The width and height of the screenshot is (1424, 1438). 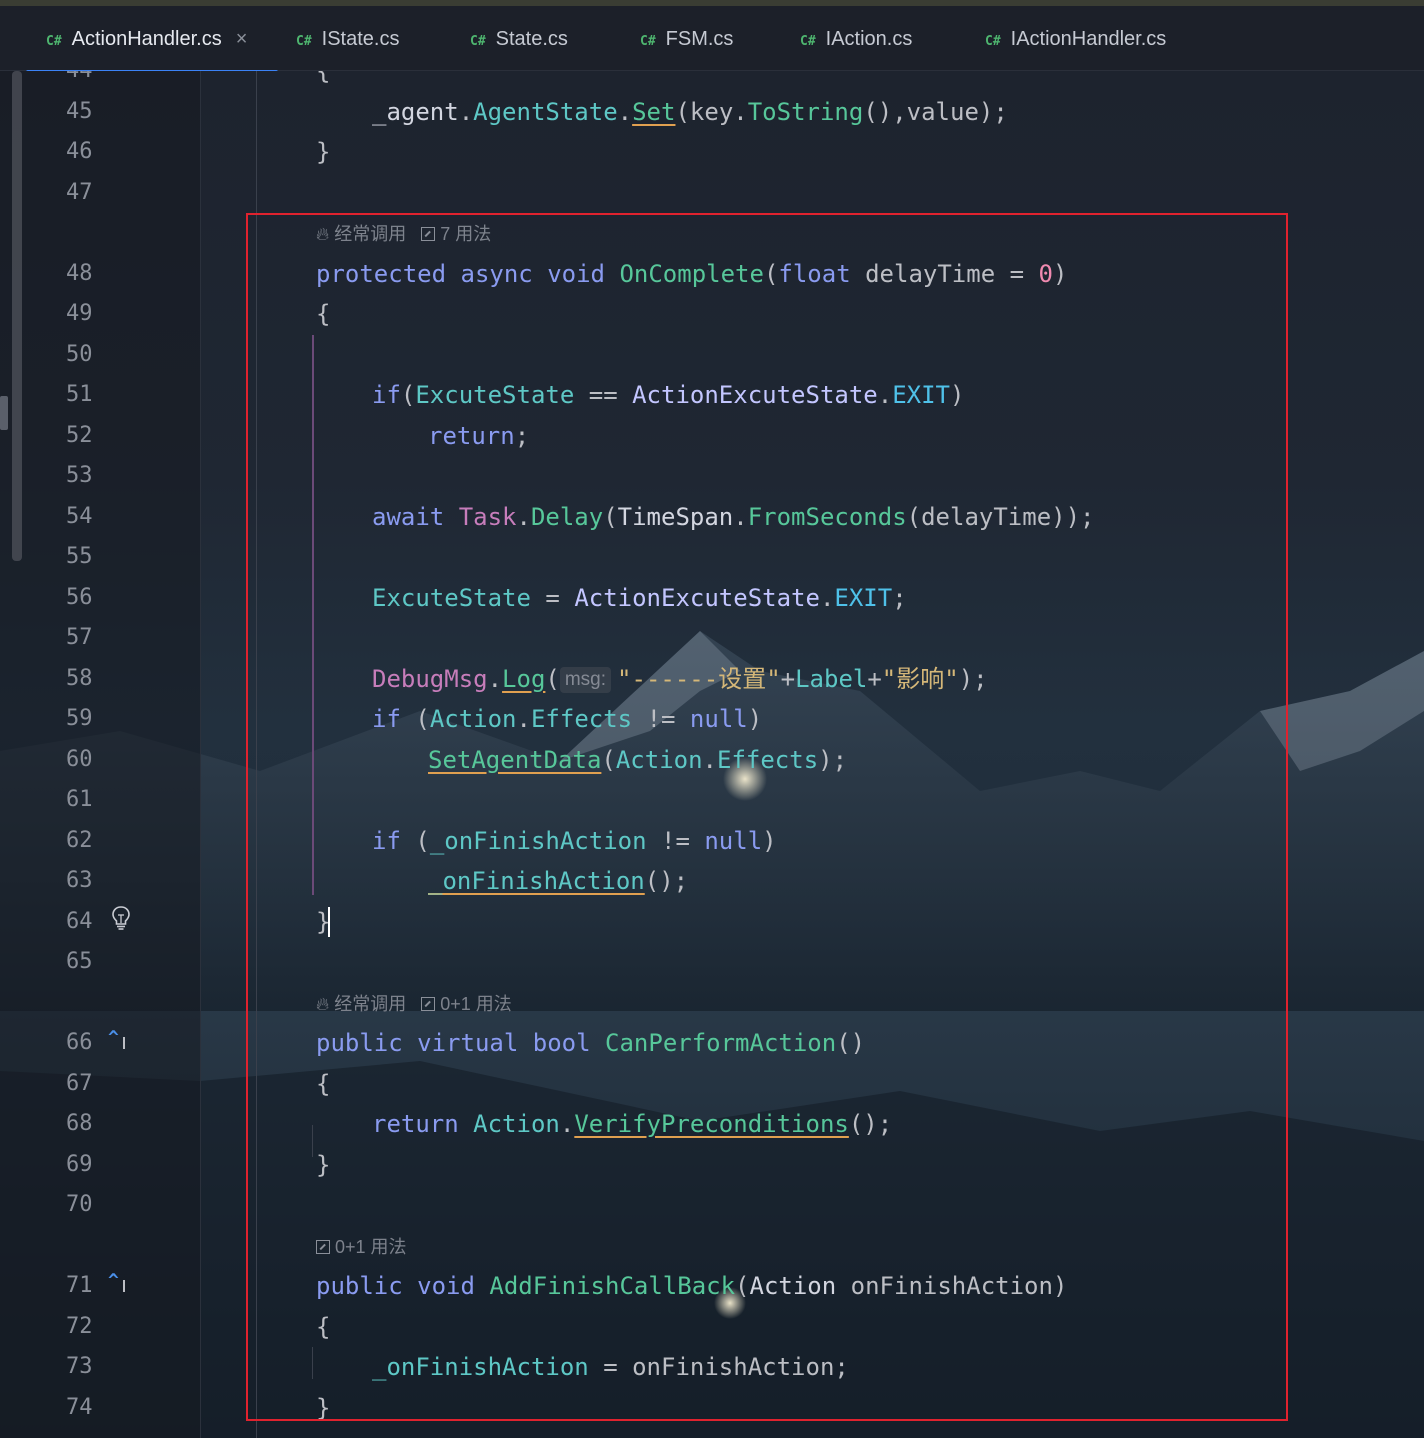 What do you see at coordinates (121, 918) in the screenshot?
I see `lightbulb-icon` at bounding box center [121, 918].